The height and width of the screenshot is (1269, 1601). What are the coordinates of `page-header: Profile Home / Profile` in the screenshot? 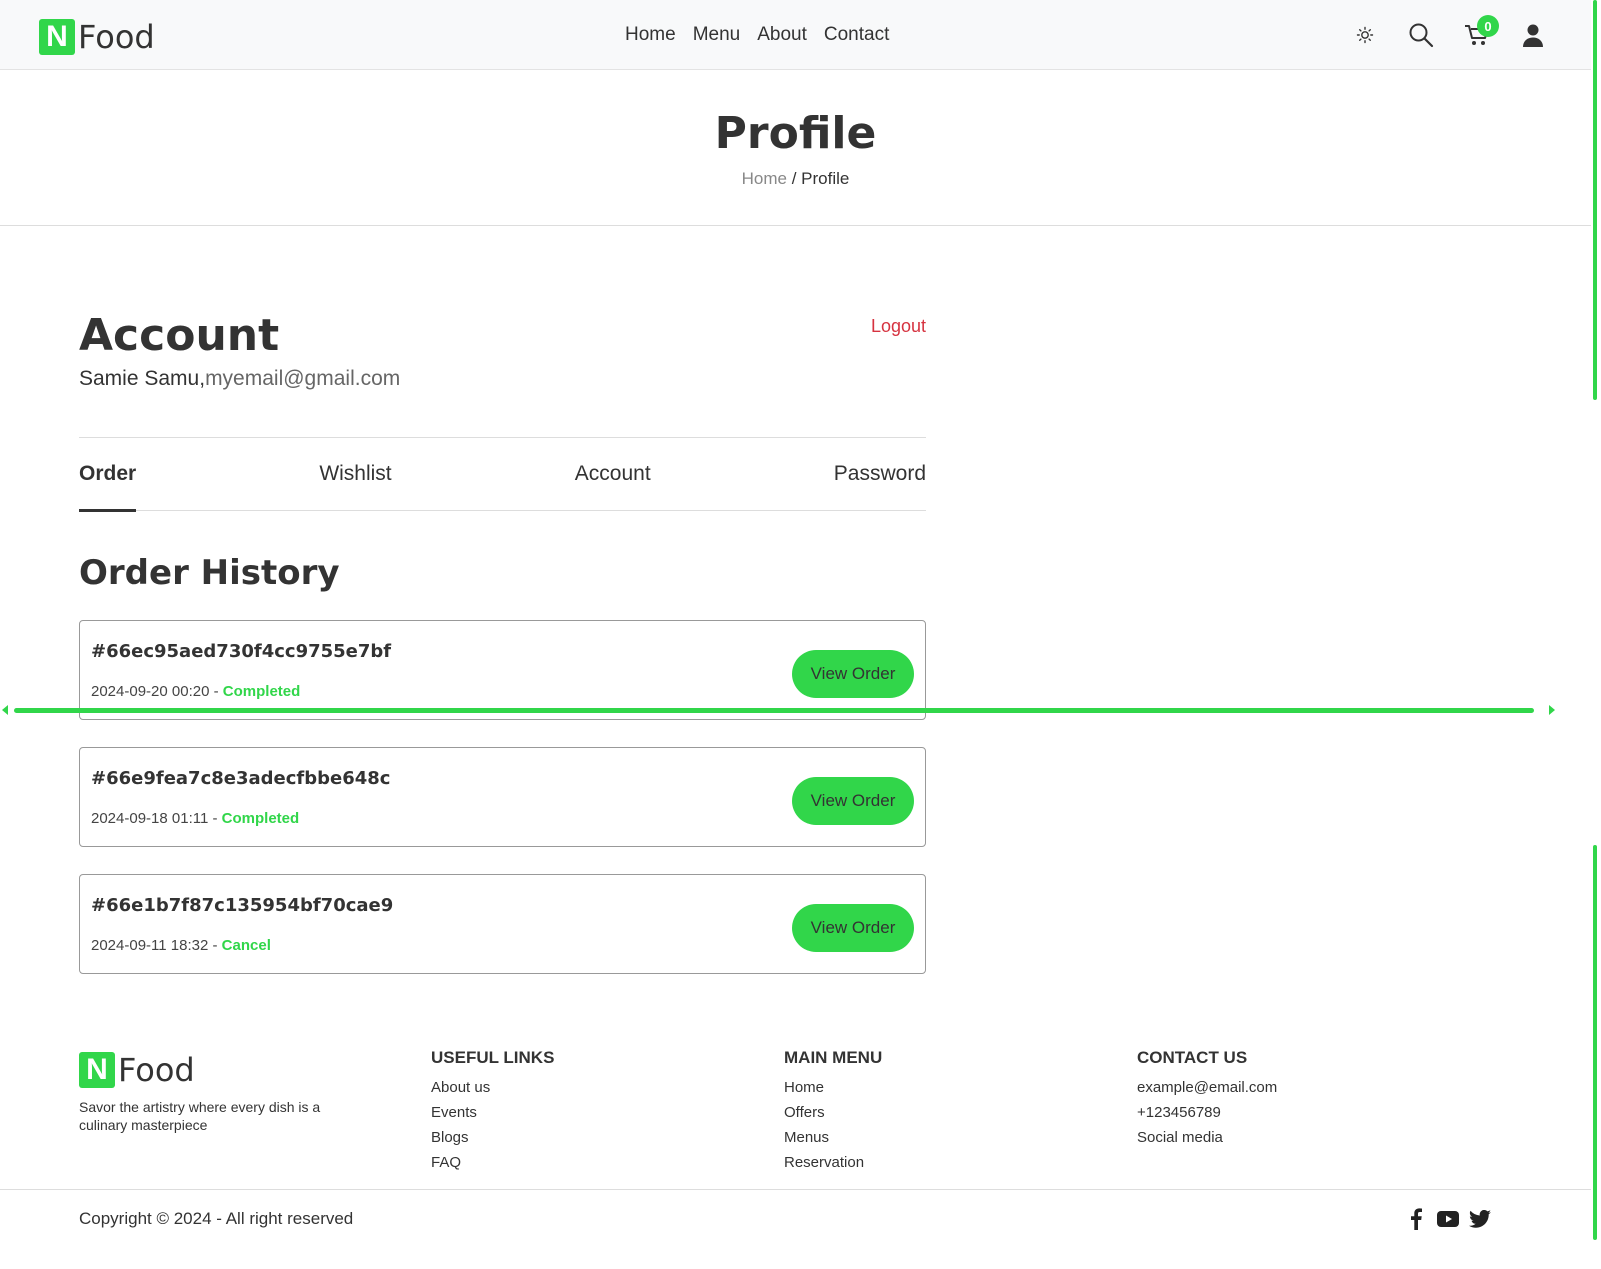 It's located at (795, 148).